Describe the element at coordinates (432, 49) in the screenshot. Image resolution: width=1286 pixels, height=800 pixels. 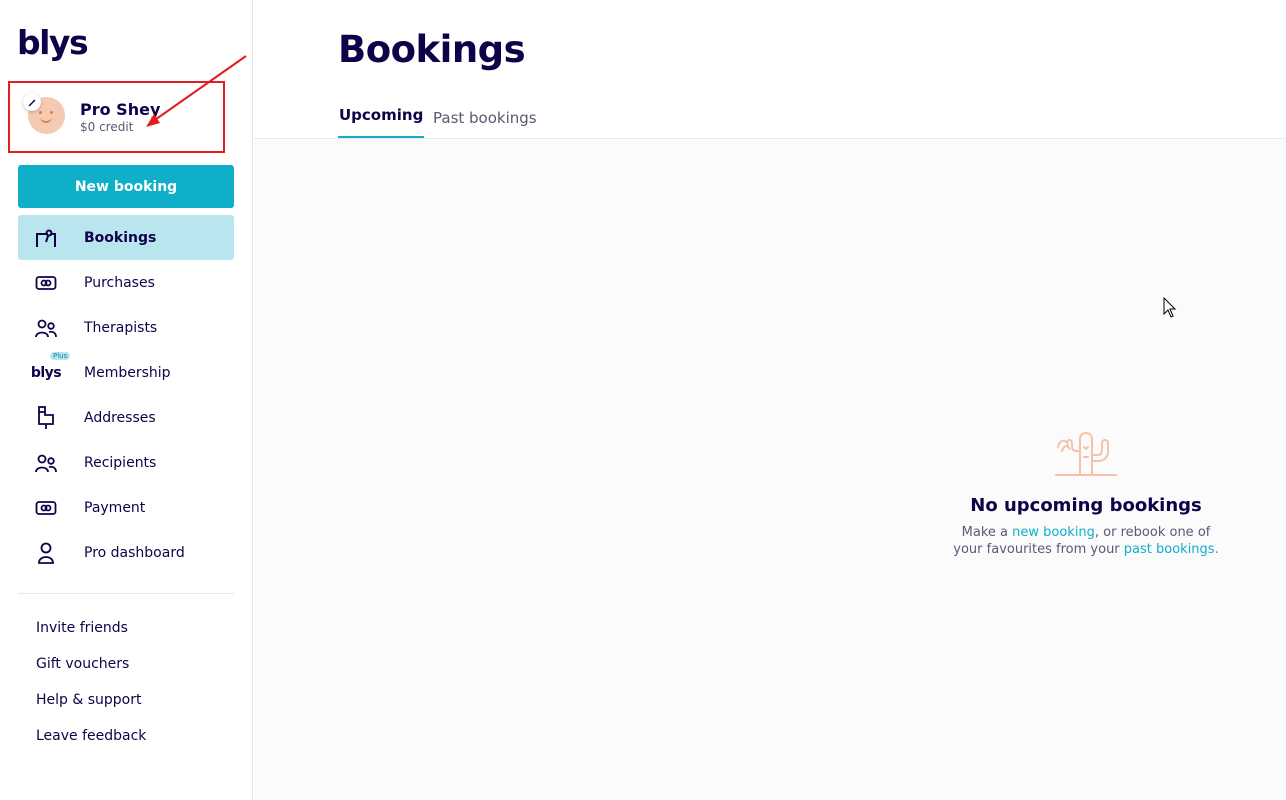
I see `page-title: Bookings` at that location.